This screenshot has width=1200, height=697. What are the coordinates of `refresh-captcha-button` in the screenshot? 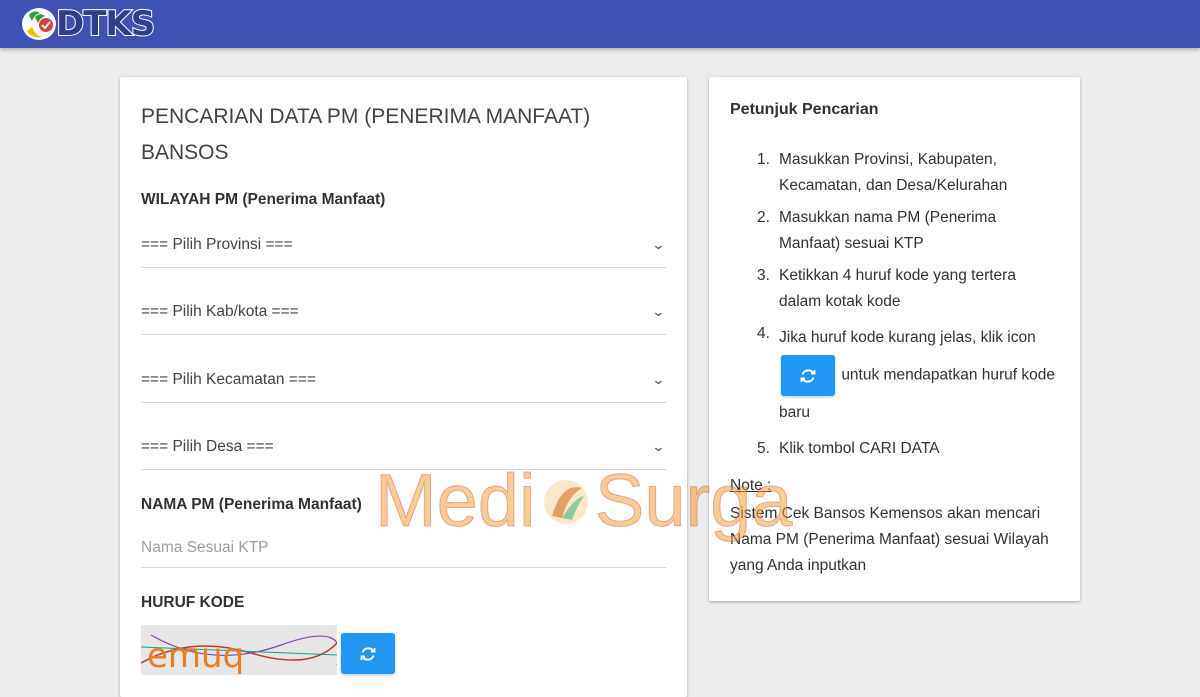 It's located at (368, 653).